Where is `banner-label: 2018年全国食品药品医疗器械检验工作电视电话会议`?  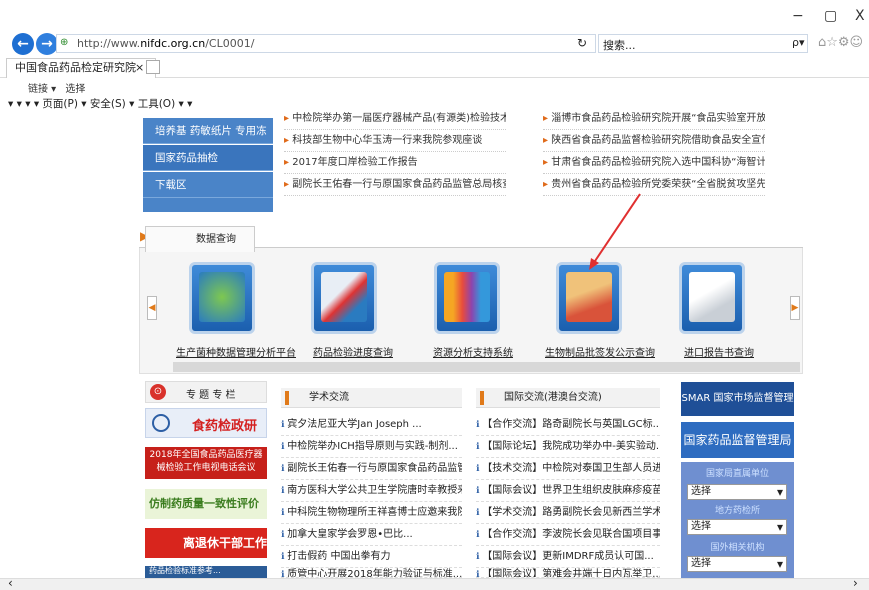 banner-label: 2018年全国食品药品医疗器械检验工作电视电话会议 is located at coordinates (206, 461).